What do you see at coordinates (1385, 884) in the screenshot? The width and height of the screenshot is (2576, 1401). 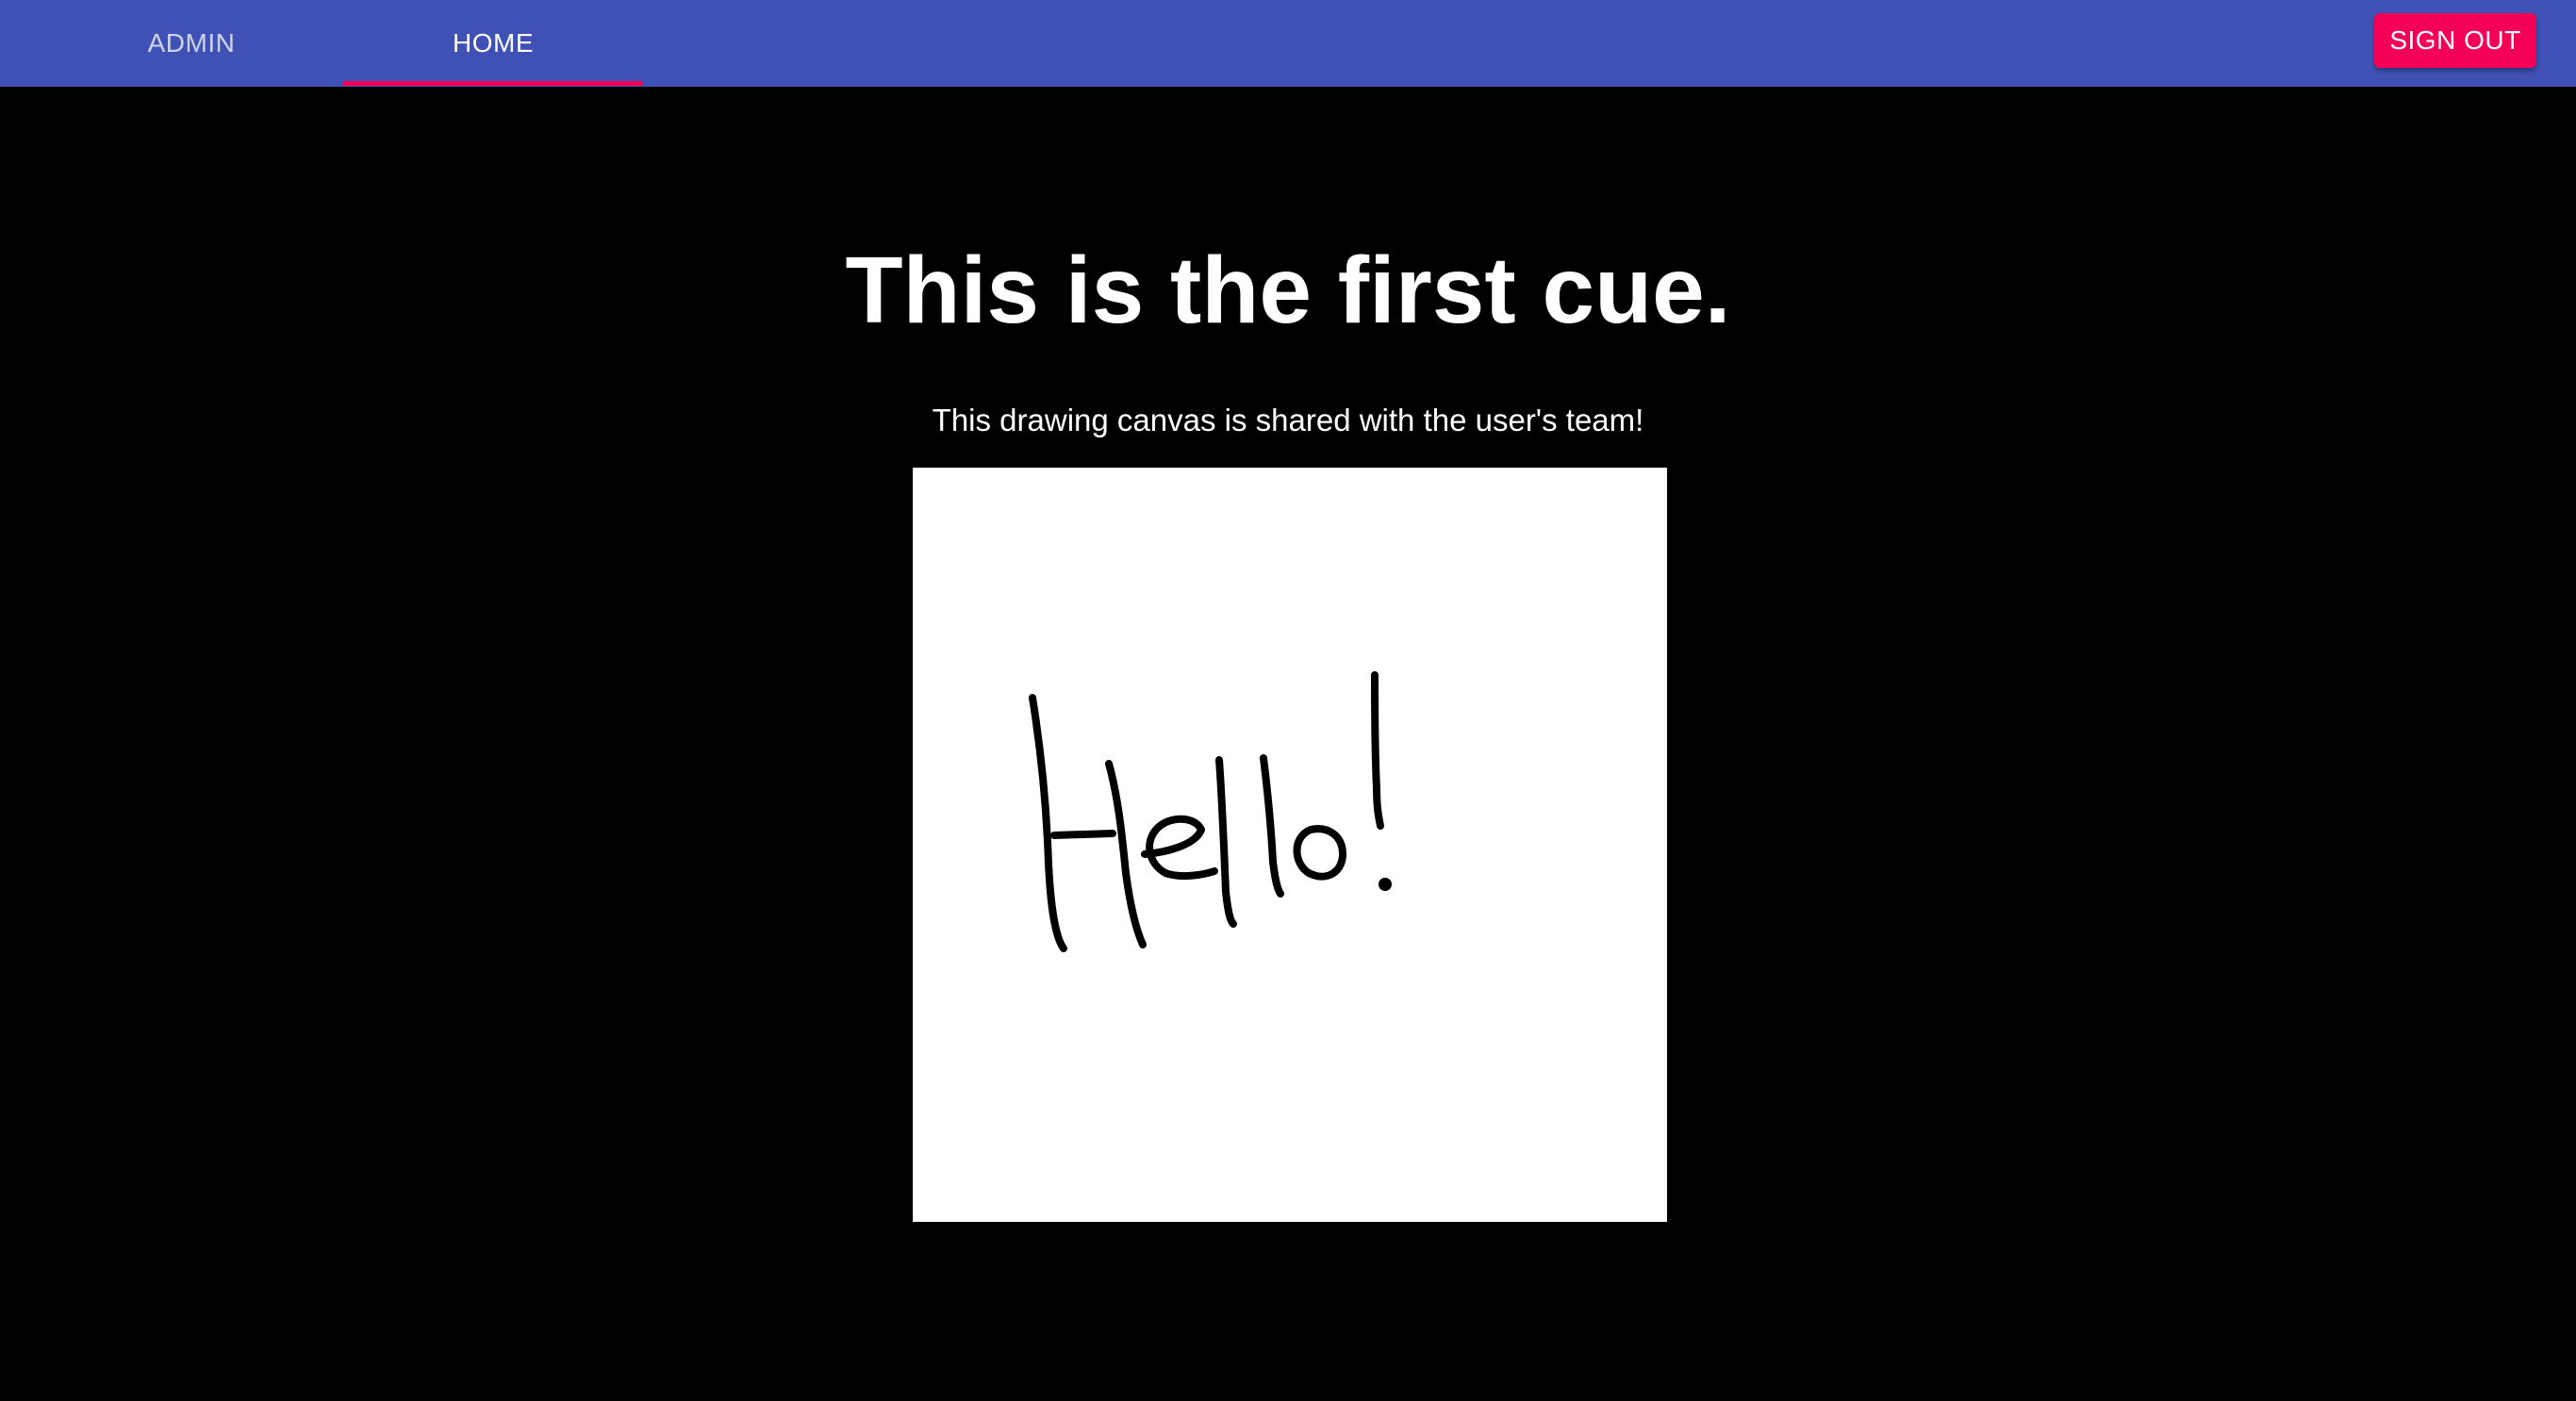 I see `ink-dot` at bounding box center [1385, 884].